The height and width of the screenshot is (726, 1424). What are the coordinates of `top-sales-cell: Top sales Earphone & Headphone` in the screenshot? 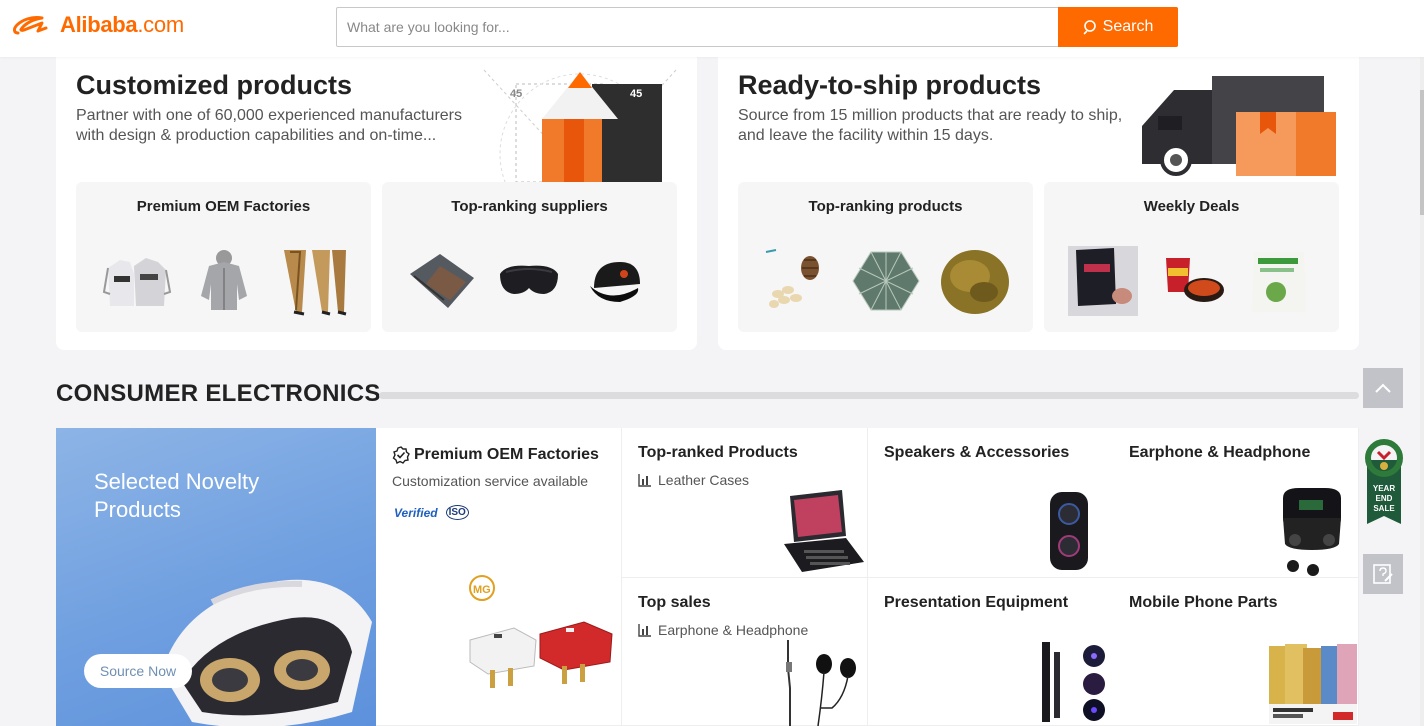 It's located at (745, 652).